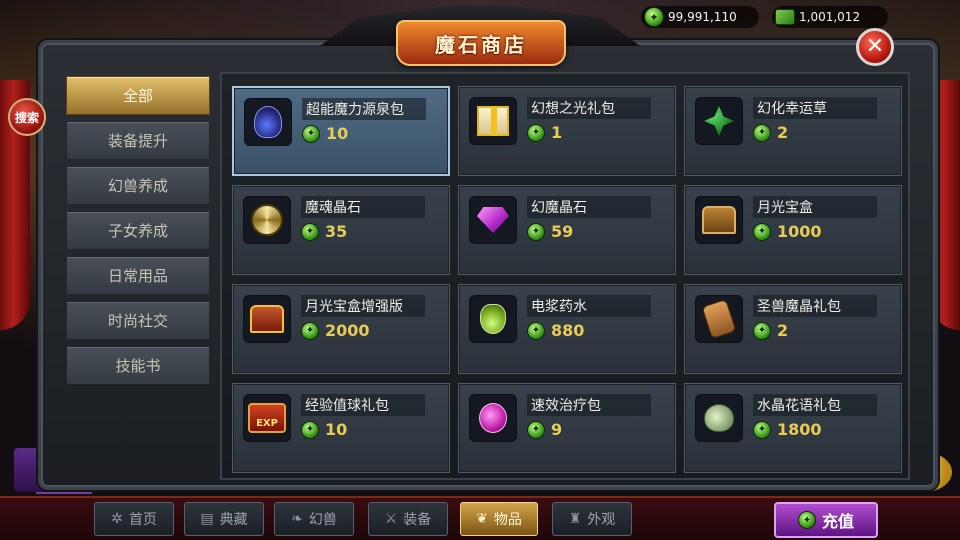  I want to click on gift-box-icon, so click(493, 121).